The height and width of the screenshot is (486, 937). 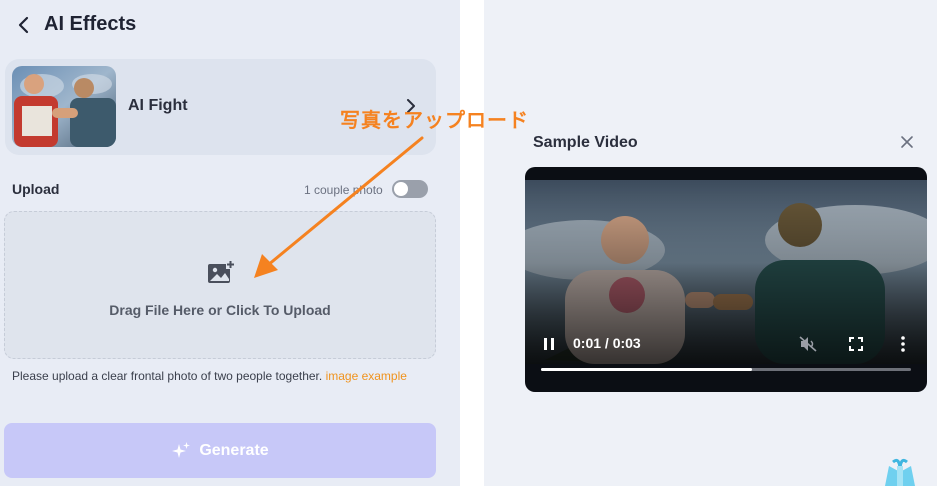 I want to click on dropzone-text: Drag File Here or Click To Upload, so click(x=220, y=310).